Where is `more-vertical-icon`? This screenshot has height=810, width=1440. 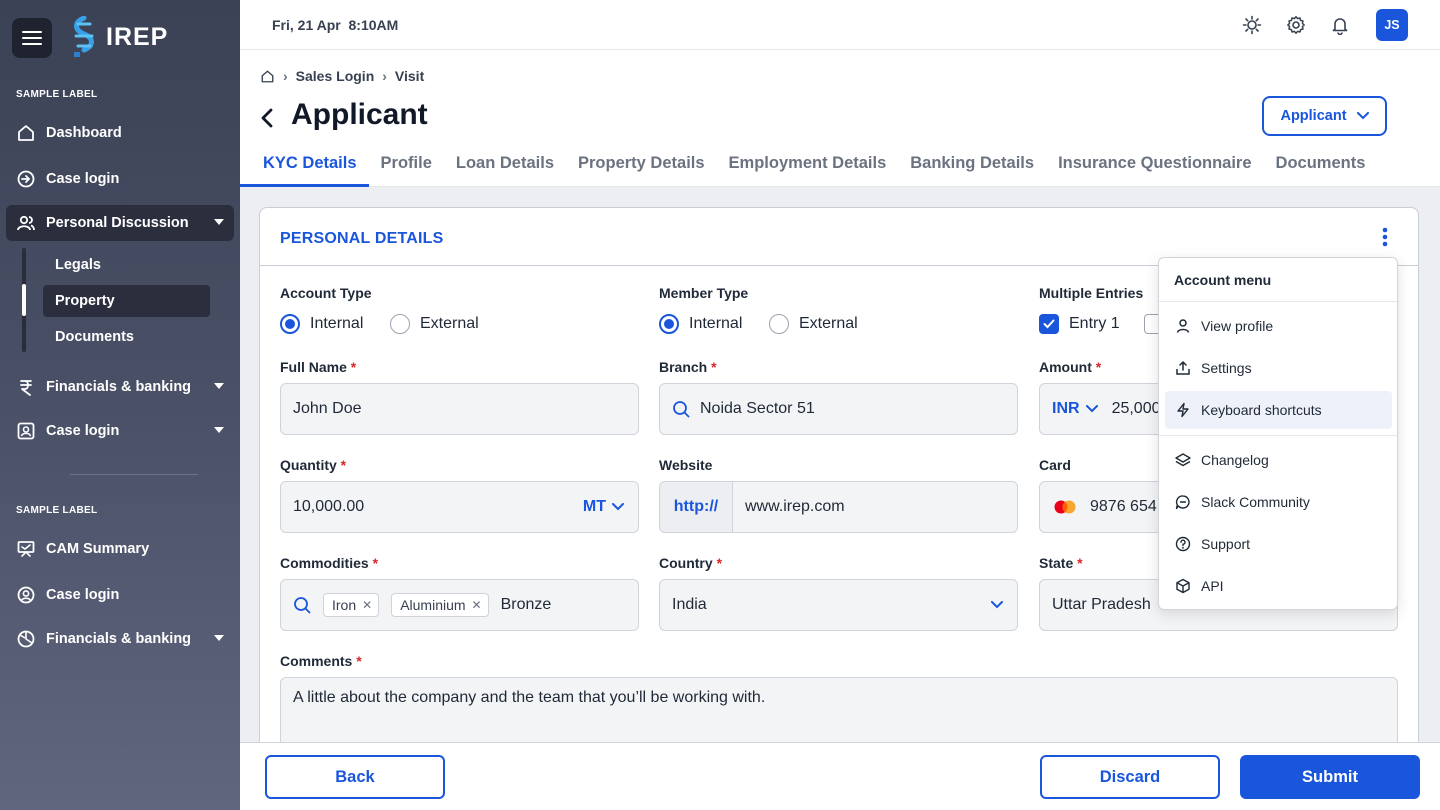
more-vertical-icon is located at coordinates (1385, 237).